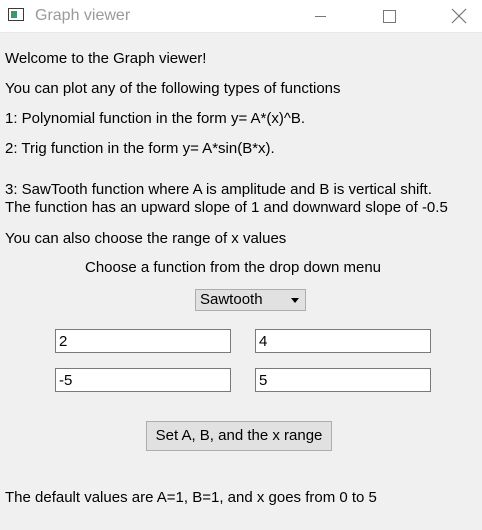 The width and height of the screenshot is (482, 530). What do you see at coordinates (16, 14) in the screenshot?
I see `app-window-icon` at bounding box center [16, 14].